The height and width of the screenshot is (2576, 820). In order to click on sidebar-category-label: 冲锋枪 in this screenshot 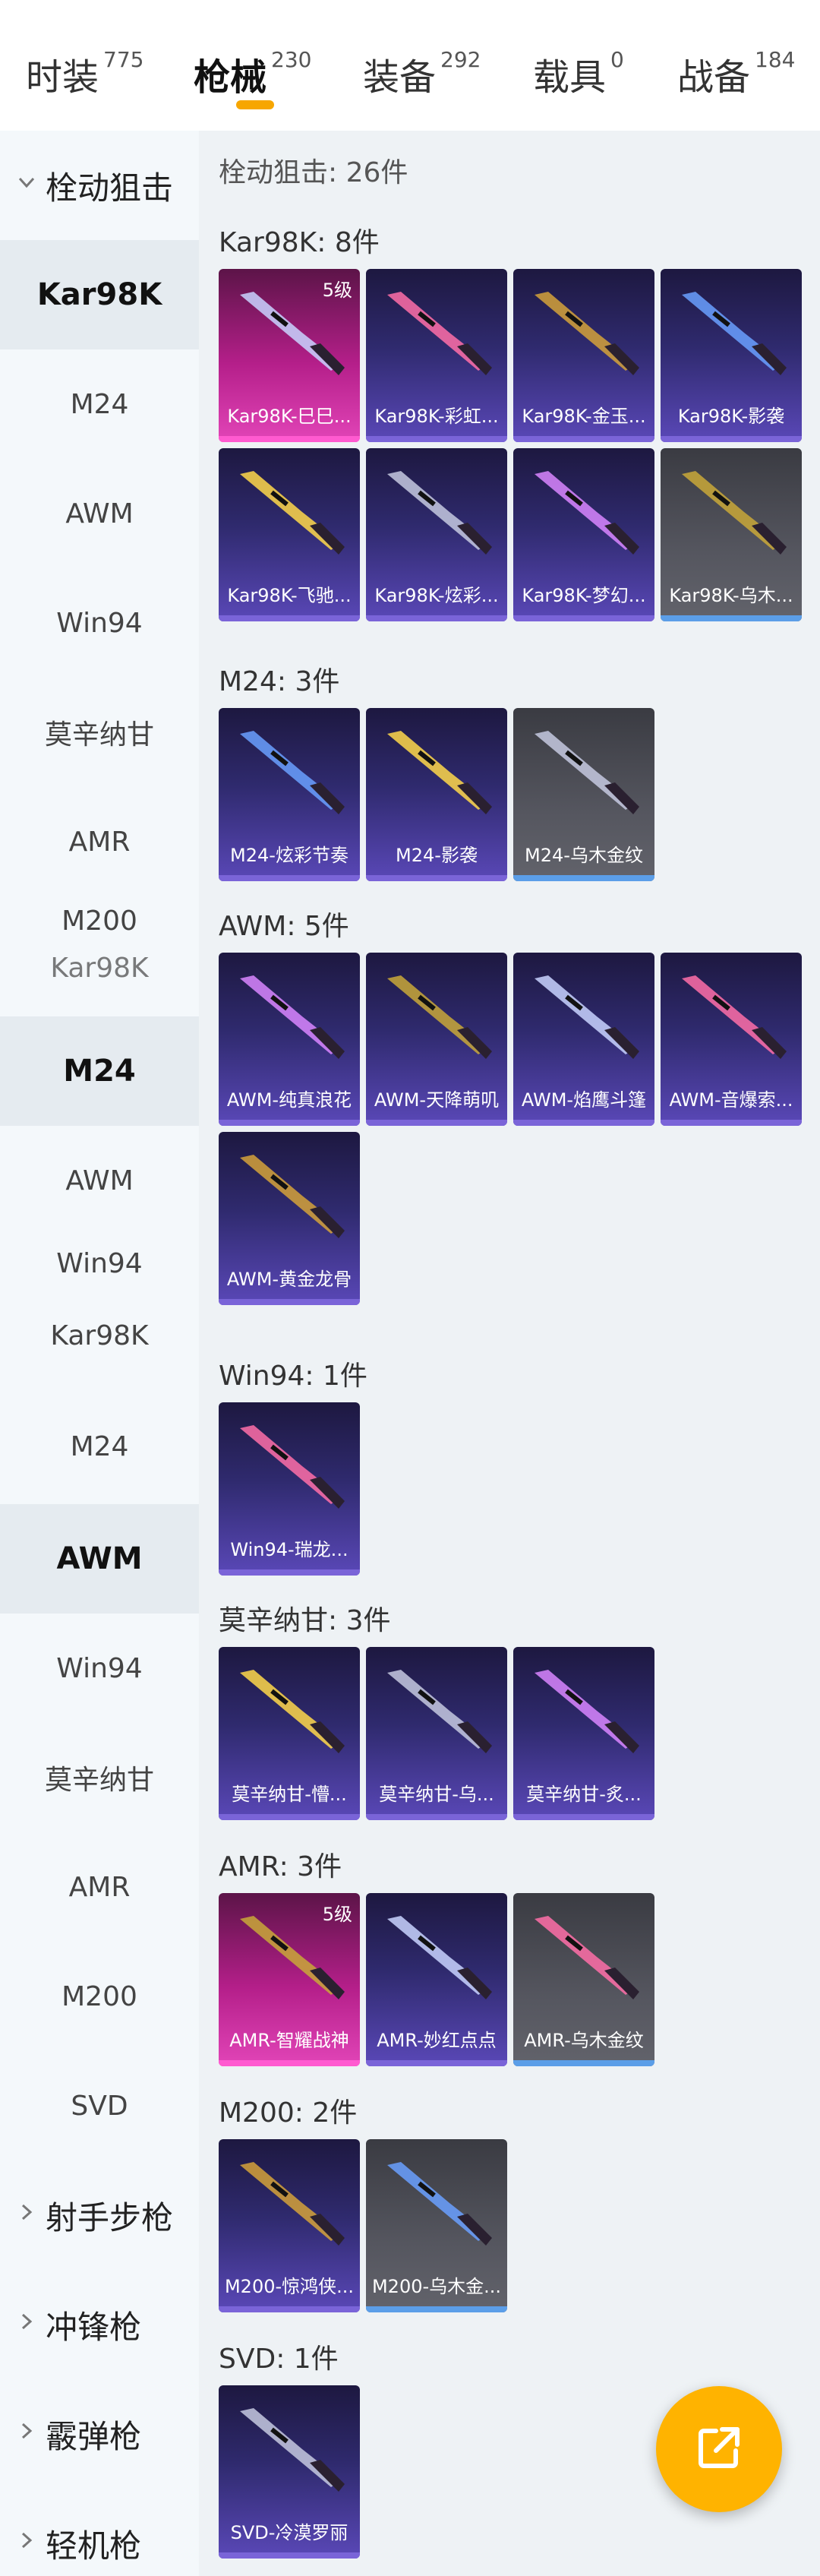, I will do `click(94, 2327)`.